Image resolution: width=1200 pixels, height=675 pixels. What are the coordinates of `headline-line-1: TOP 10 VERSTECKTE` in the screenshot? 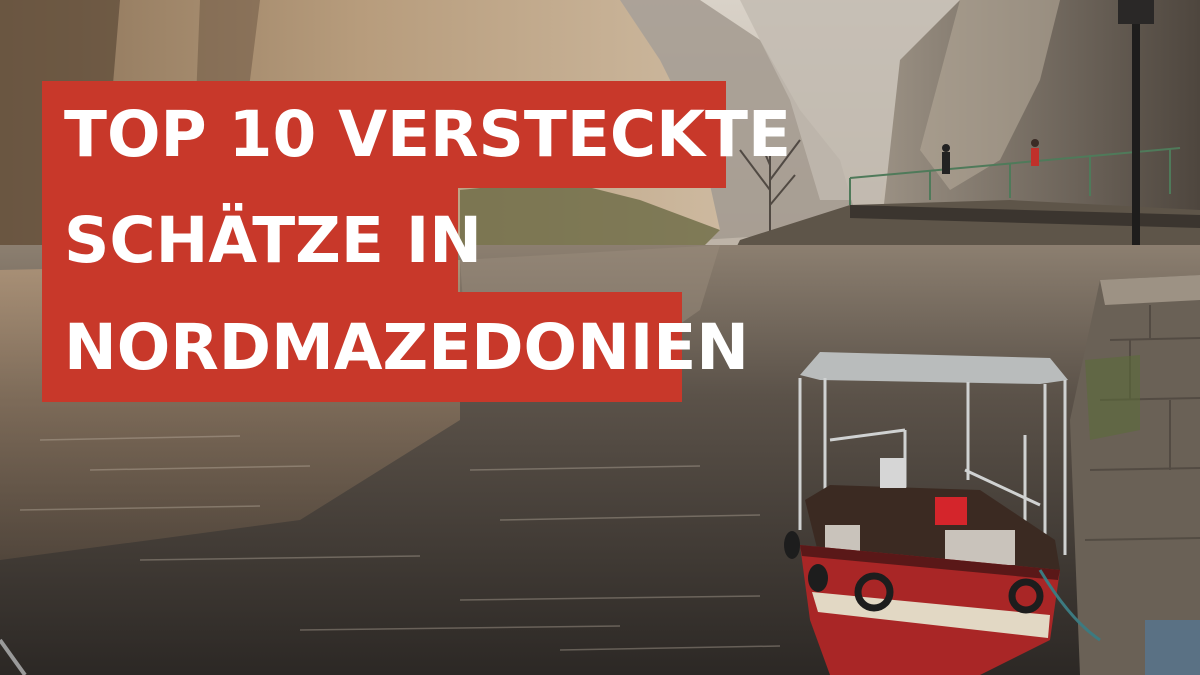 It's located at (416, 134).